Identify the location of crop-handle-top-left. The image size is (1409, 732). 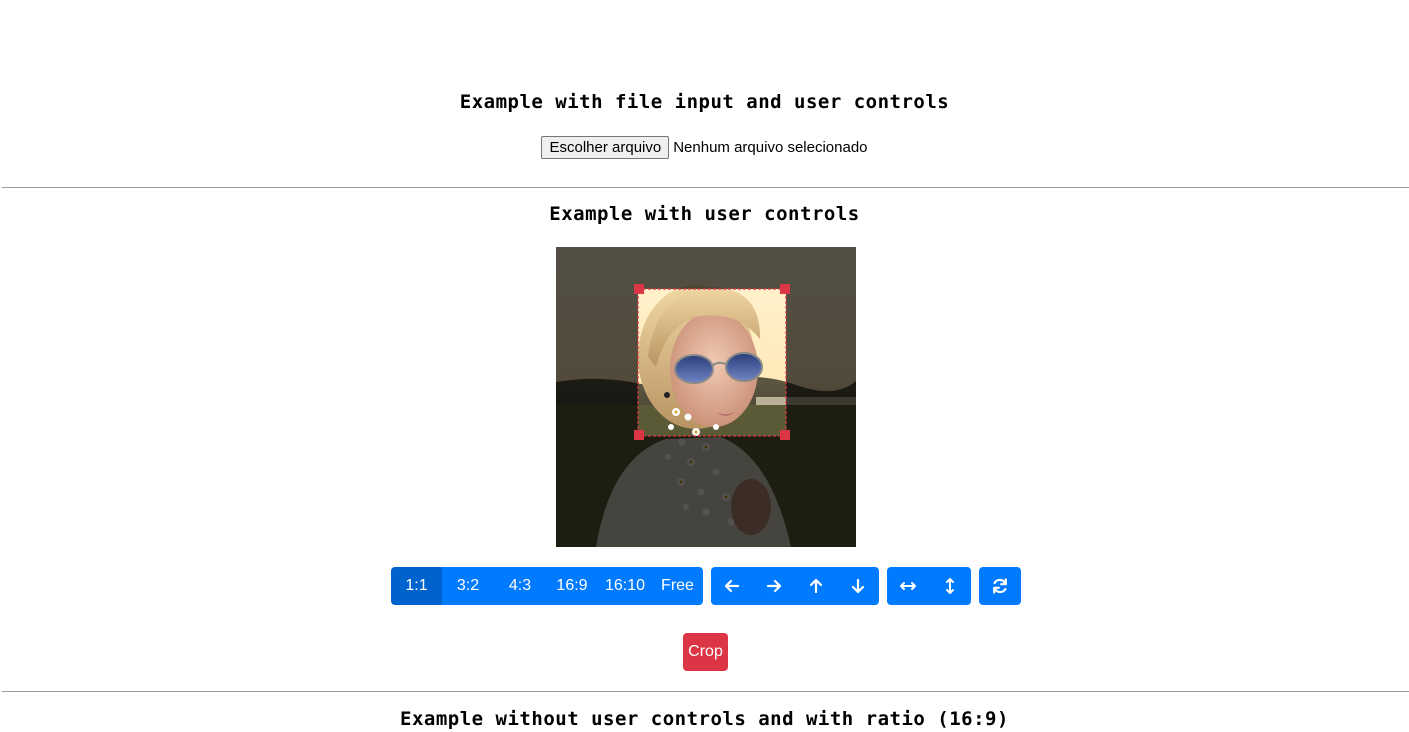
(639, 289).